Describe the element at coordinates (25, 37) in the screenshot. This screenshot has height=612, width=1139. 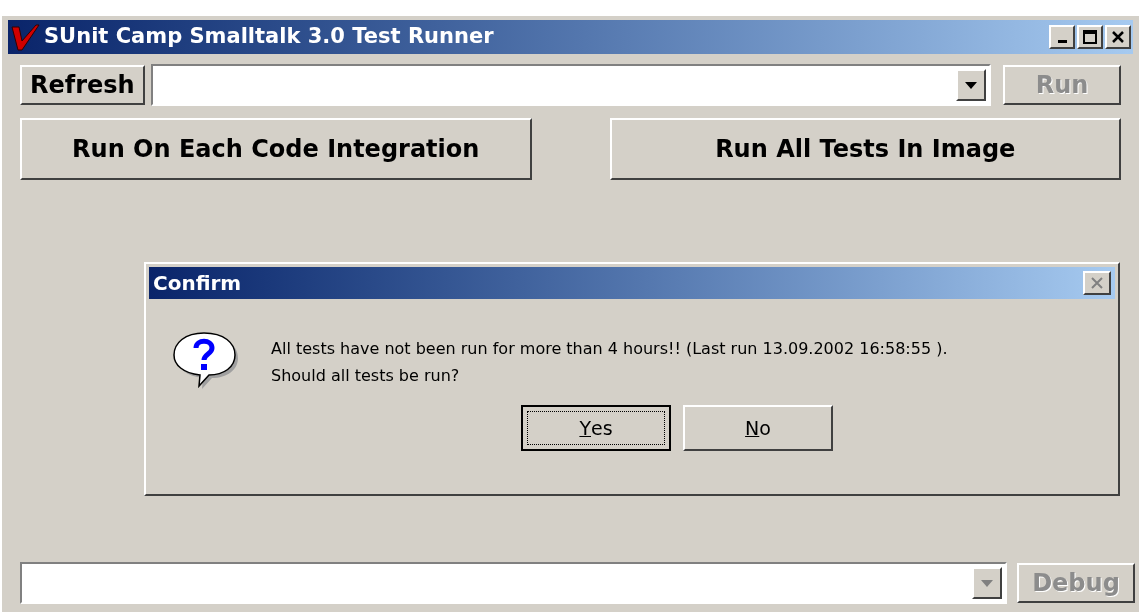
I see `app-logo-icon` at that location.